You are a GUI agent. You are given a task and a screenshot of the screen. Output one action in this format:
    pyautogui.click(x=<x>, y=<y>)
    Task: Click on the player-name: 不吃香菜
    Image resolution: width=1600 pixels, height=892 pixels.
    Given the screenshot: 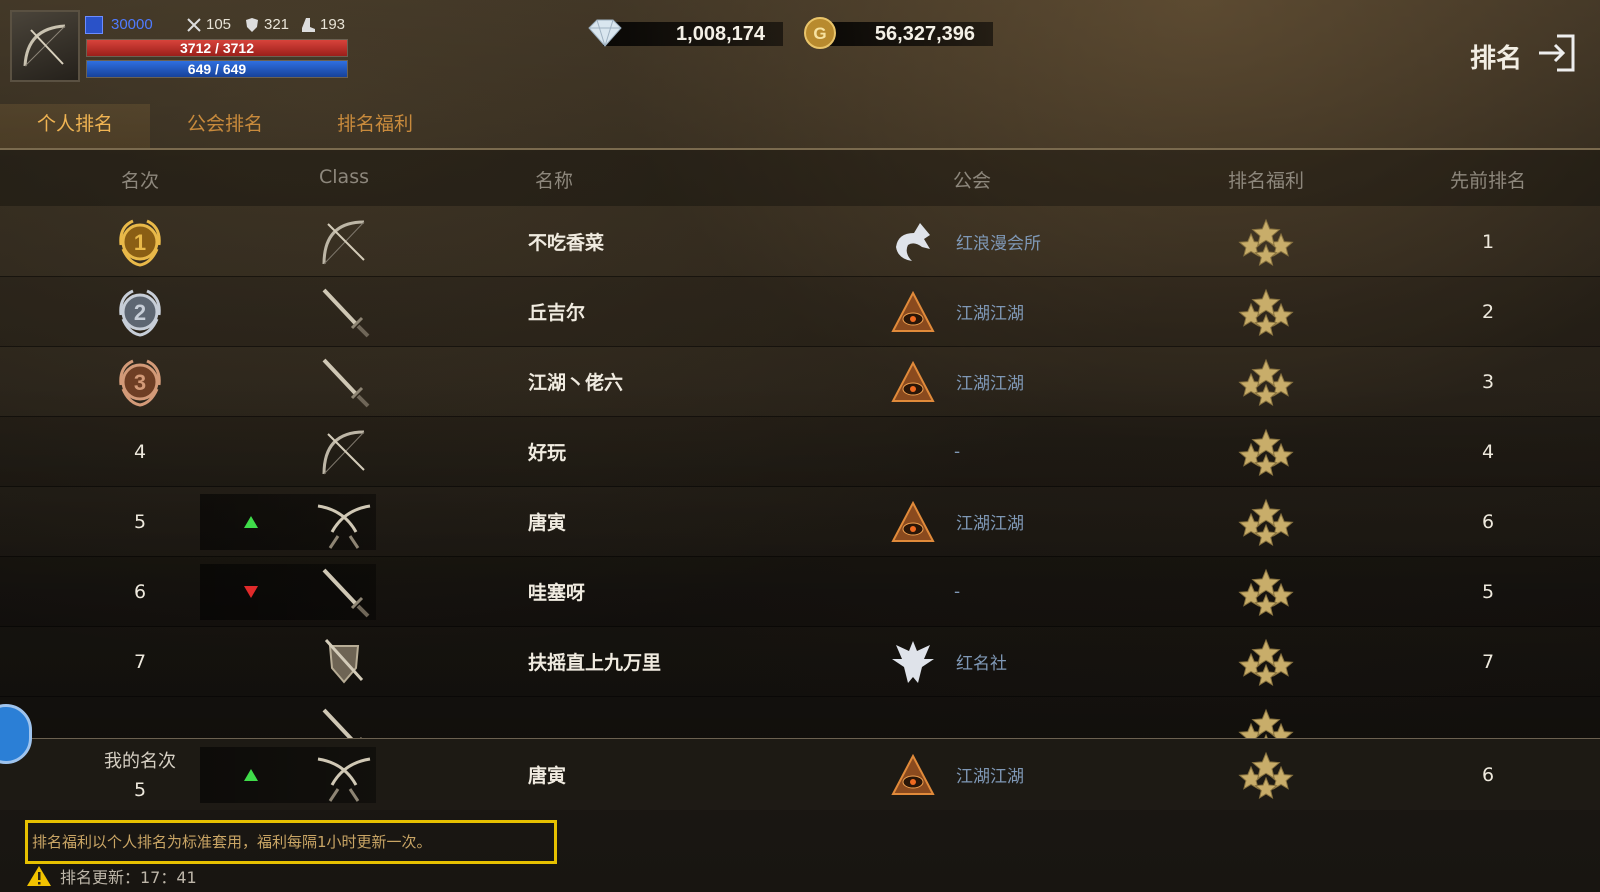 What is the action you would take?
    pyautogui.click(x=566, y=241)
    